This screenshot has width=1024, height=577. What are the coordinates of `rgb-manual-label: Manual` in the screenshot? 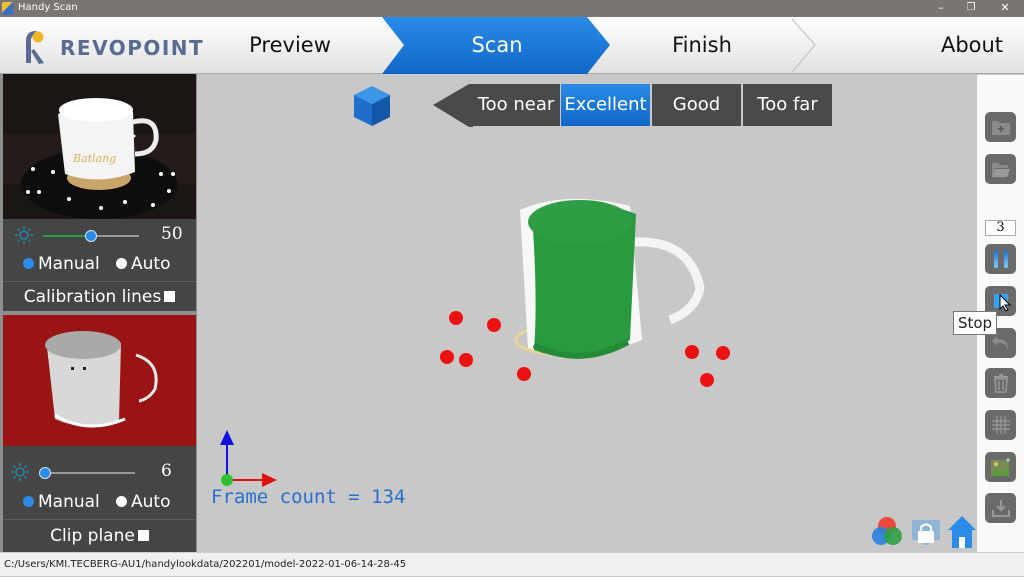 It's located at (69, 264).